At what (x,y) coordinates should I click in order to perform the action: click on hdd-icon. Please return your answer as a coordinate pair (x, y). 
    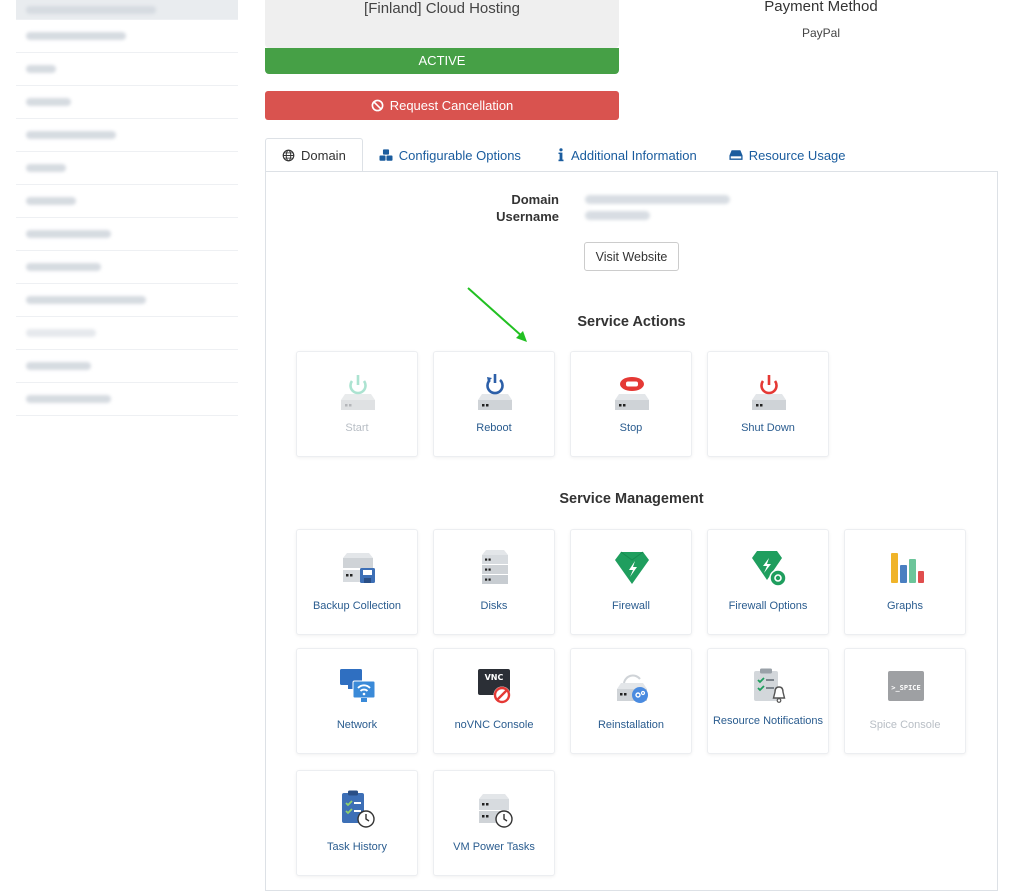
    Looking at the image, I should click on (736, 155).